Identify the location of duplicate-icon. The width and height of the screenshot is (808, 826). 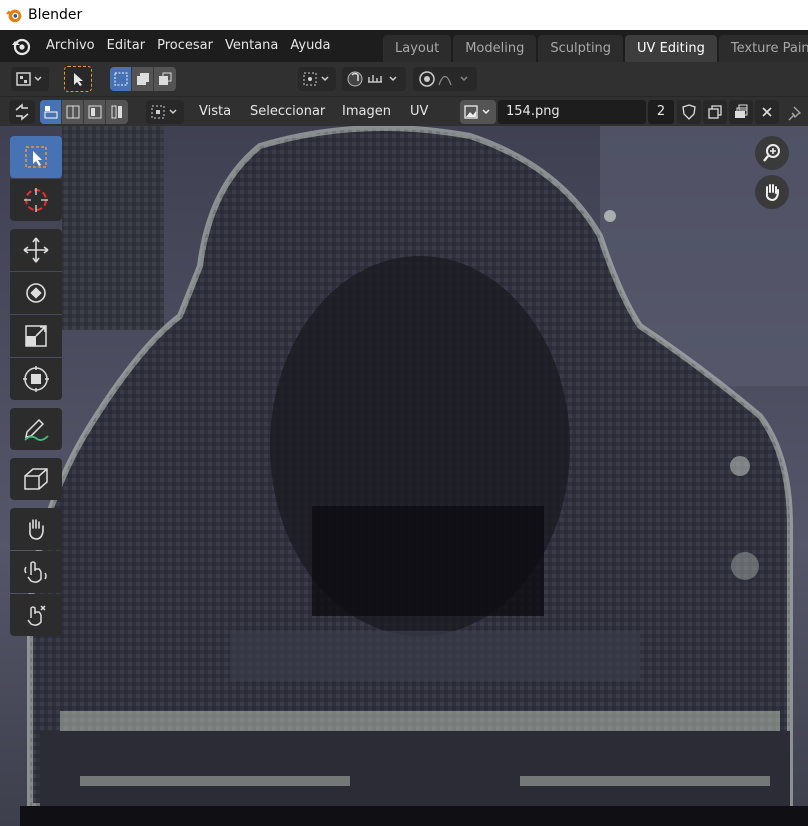
(715, 112).